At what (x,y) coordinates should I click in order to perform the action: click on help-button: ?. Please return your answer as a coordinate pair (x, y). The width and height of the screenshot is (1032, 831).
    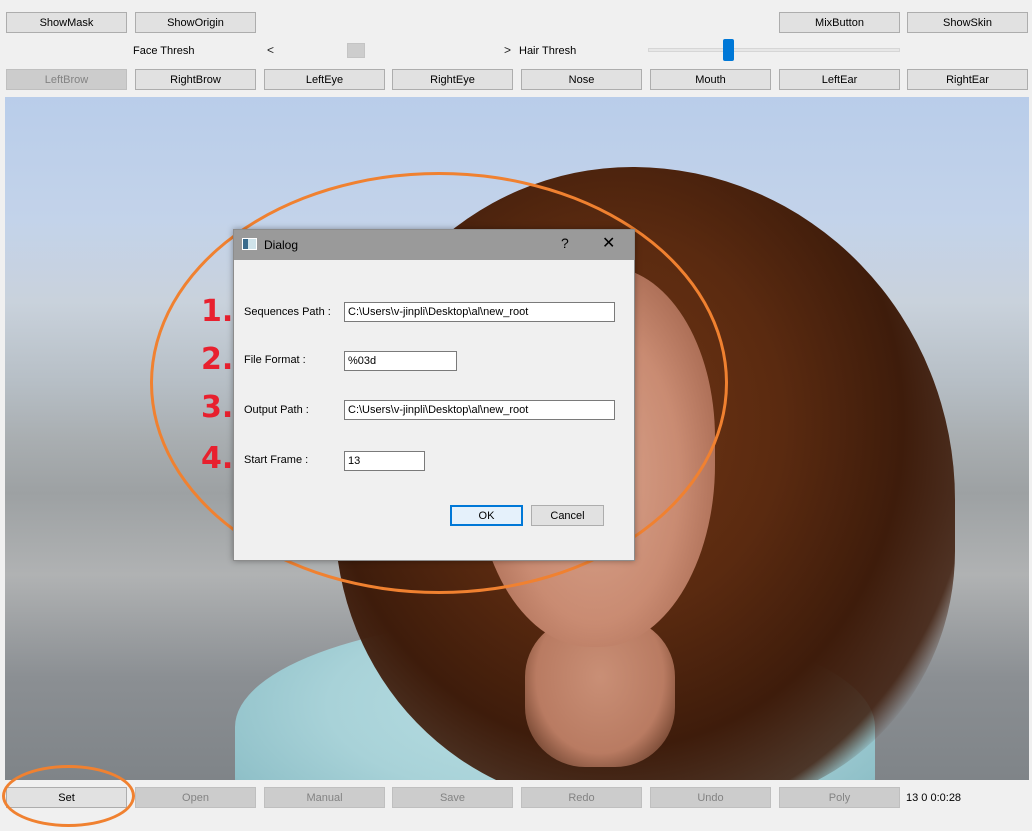
    Looking at the image, I should click on (565, 243).